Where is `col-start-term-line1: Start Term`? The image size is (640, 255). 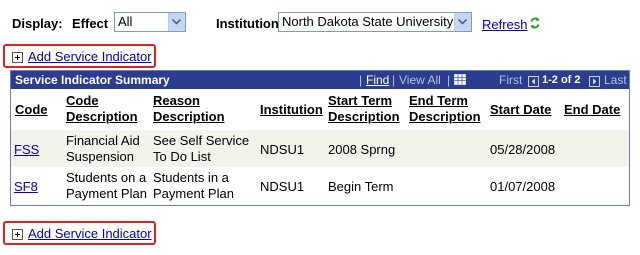
col-start-term-line1: Start Term is located at coordinates (360, 100).